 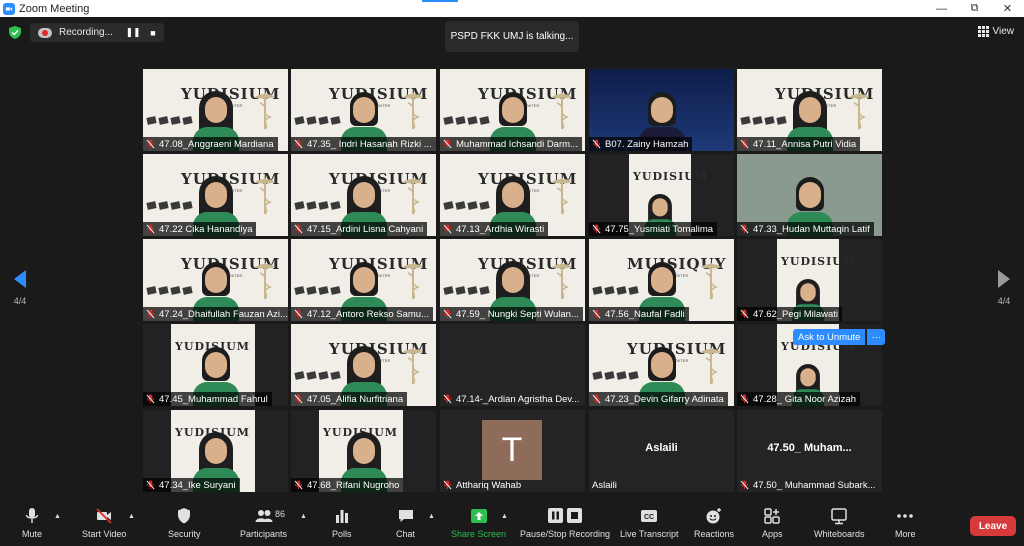 I want to click on participant-name-label: 47.75_Yusmiati Tomalima, so click(x=653, y=229).